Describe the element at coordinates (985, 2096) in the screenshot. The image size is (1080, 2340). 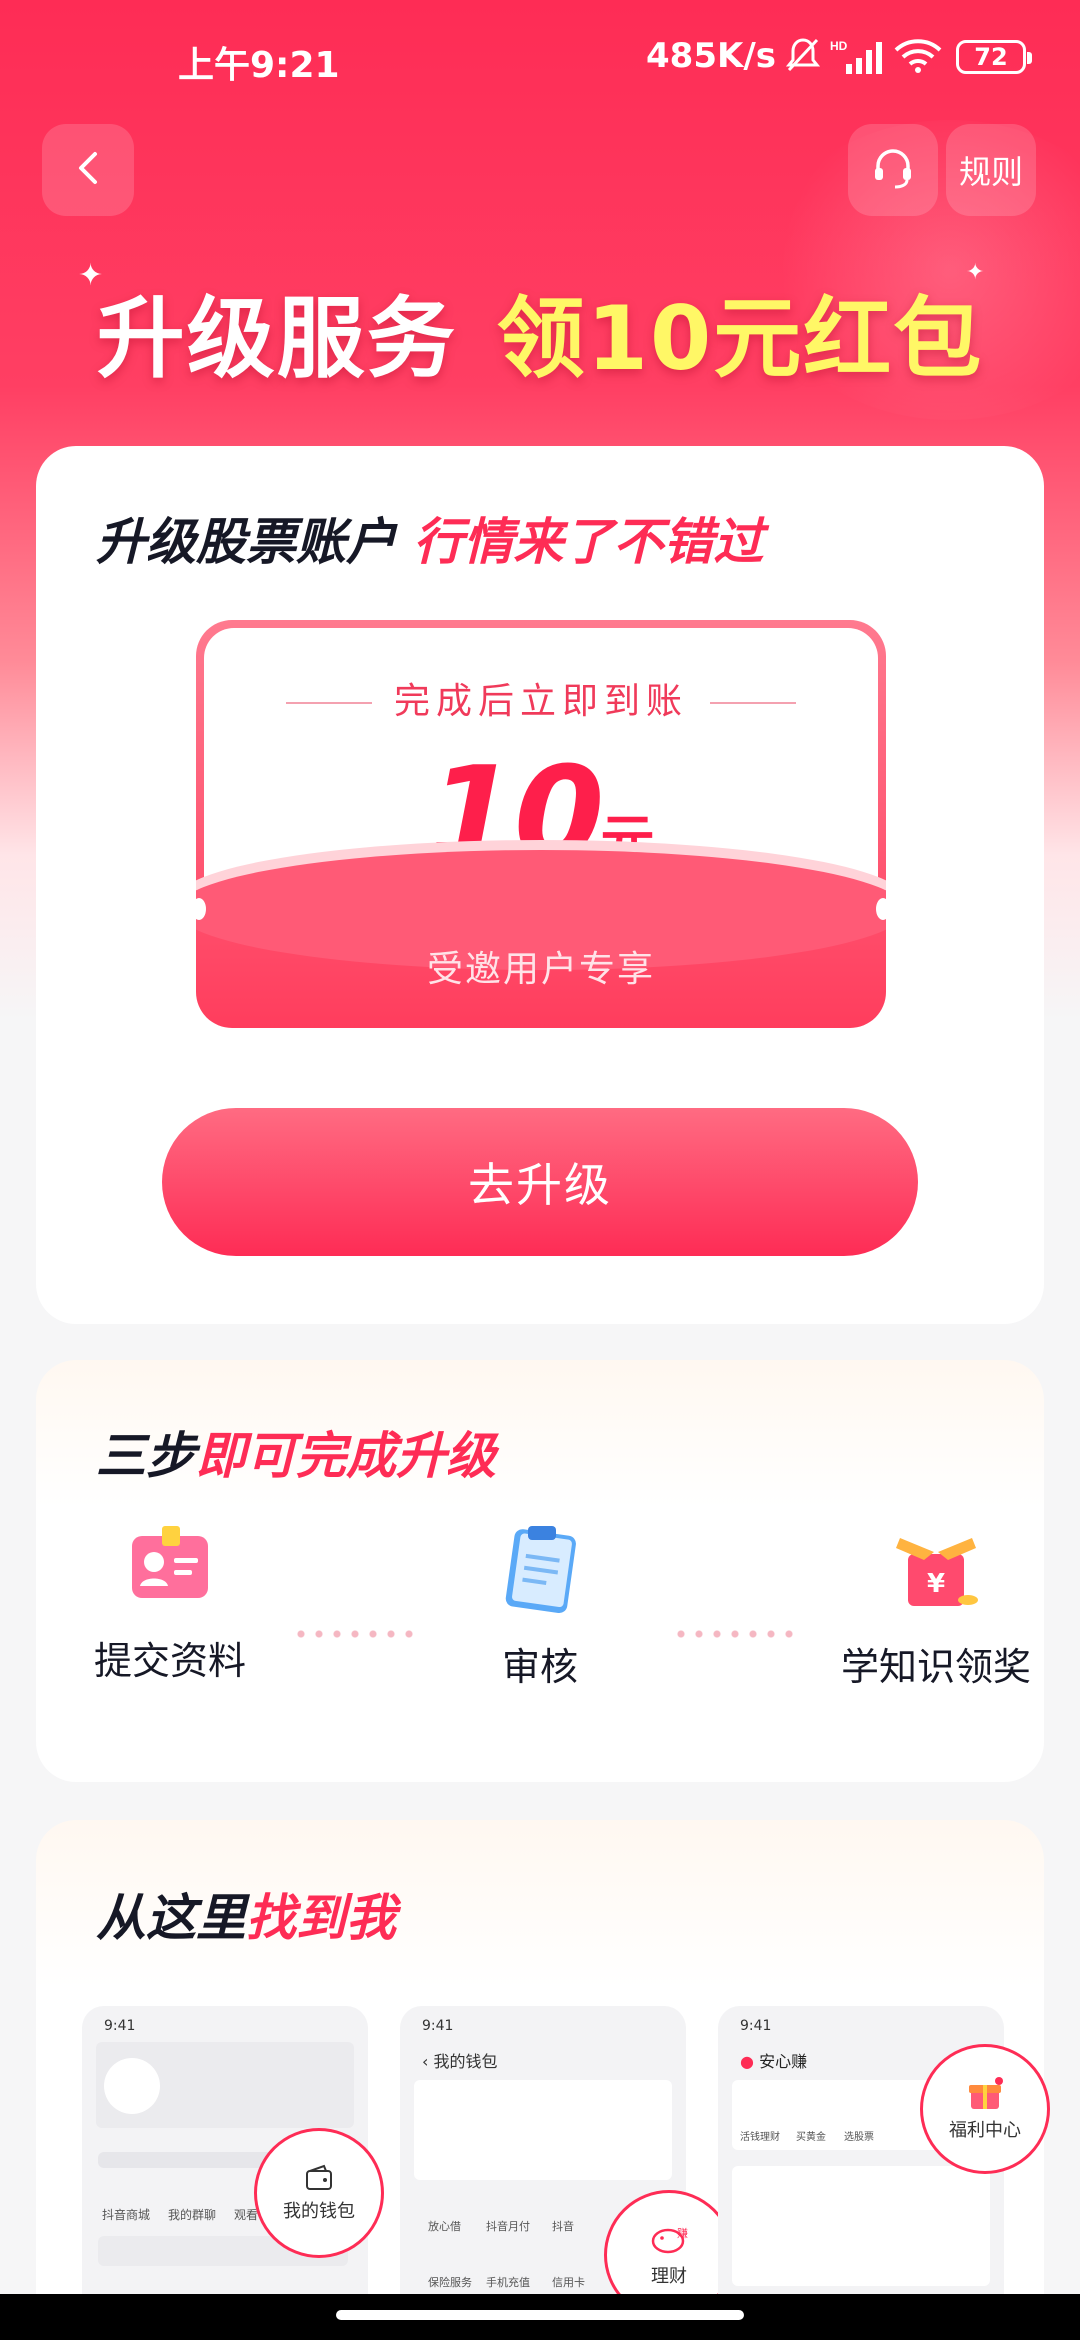
I see `gift-icon` at that location.